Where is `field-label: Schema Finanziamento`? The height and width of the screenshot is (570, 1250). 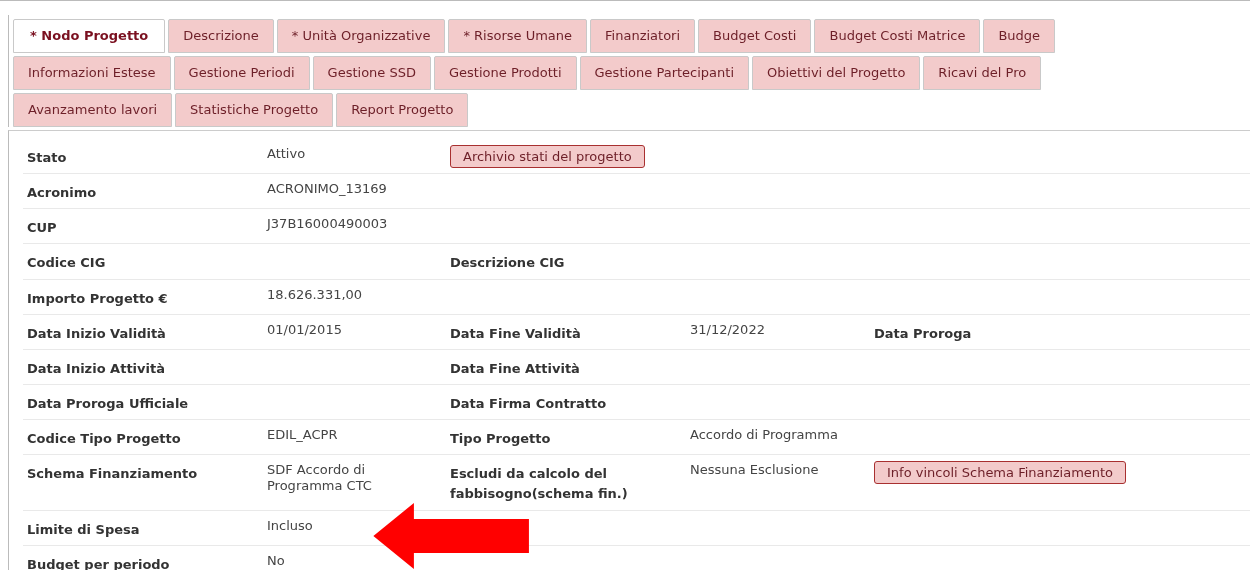
field-label: Schema Finanziamento is located at coordinates (113, 474).